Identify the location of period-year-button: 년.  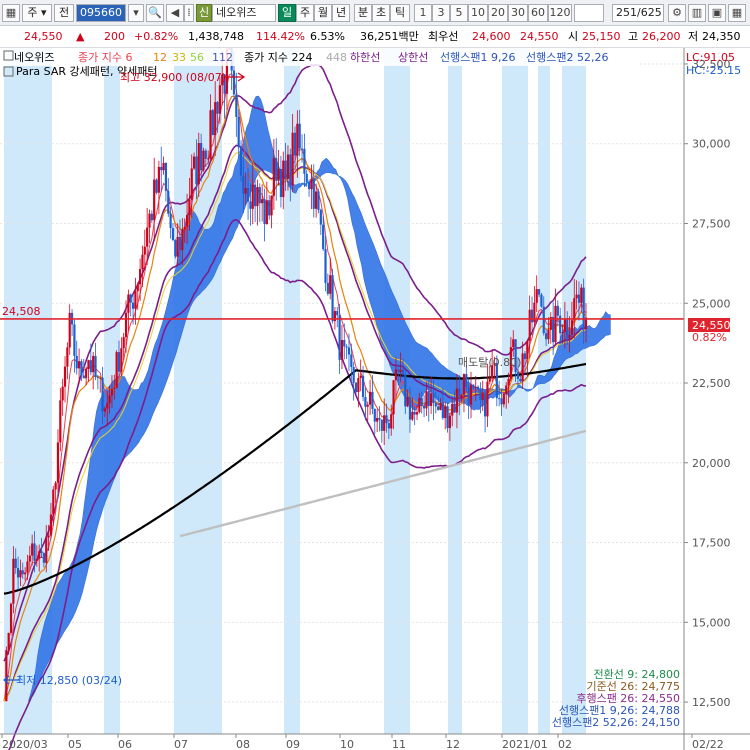
(341, 13).